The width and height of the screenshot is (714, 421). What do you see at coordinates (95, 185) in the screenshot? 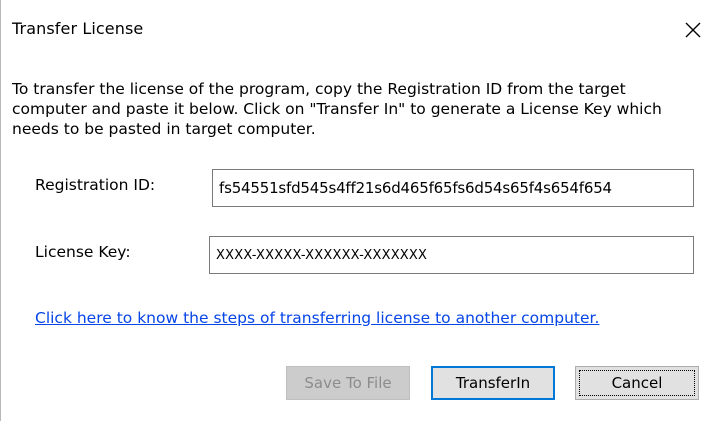
I see `registration-id-label: Registration ID:` at bounding box center [95, 185].